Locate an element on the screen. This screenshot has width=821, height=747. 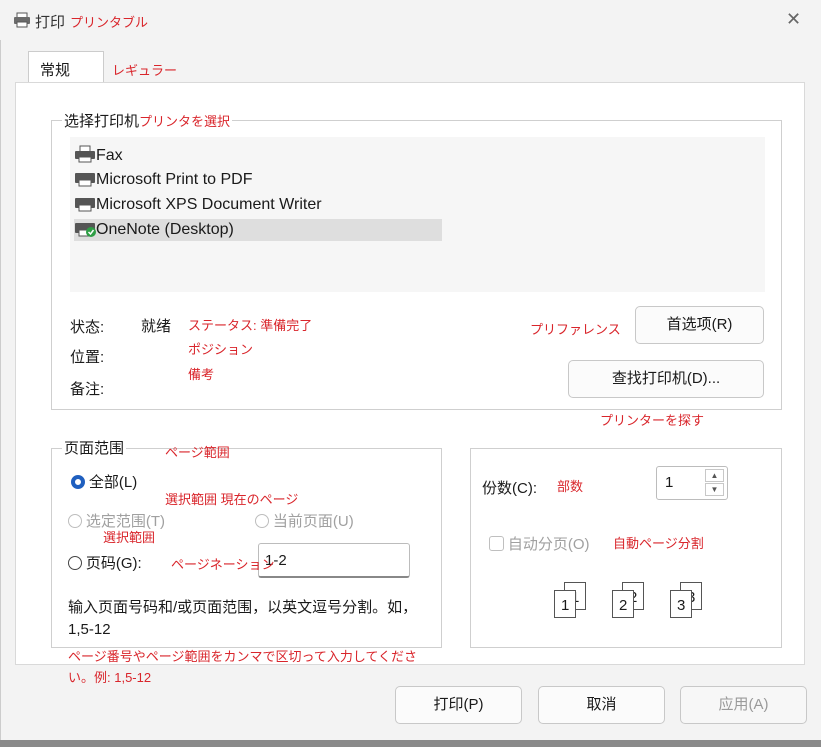
window-title: 打印 is located at coordinates (50, 22).